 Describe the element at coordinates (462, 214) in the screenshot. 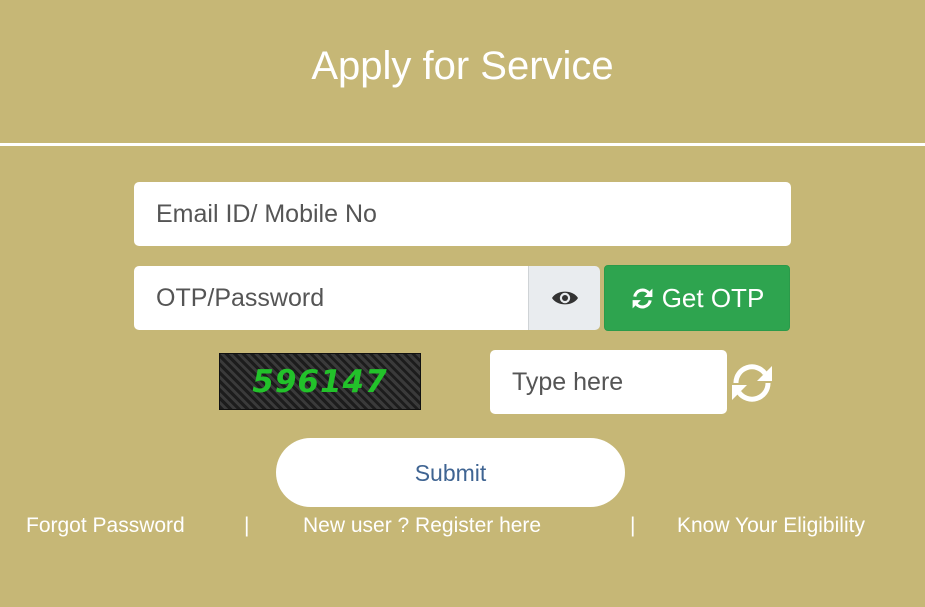

I see `email-mobile-input` at that location.